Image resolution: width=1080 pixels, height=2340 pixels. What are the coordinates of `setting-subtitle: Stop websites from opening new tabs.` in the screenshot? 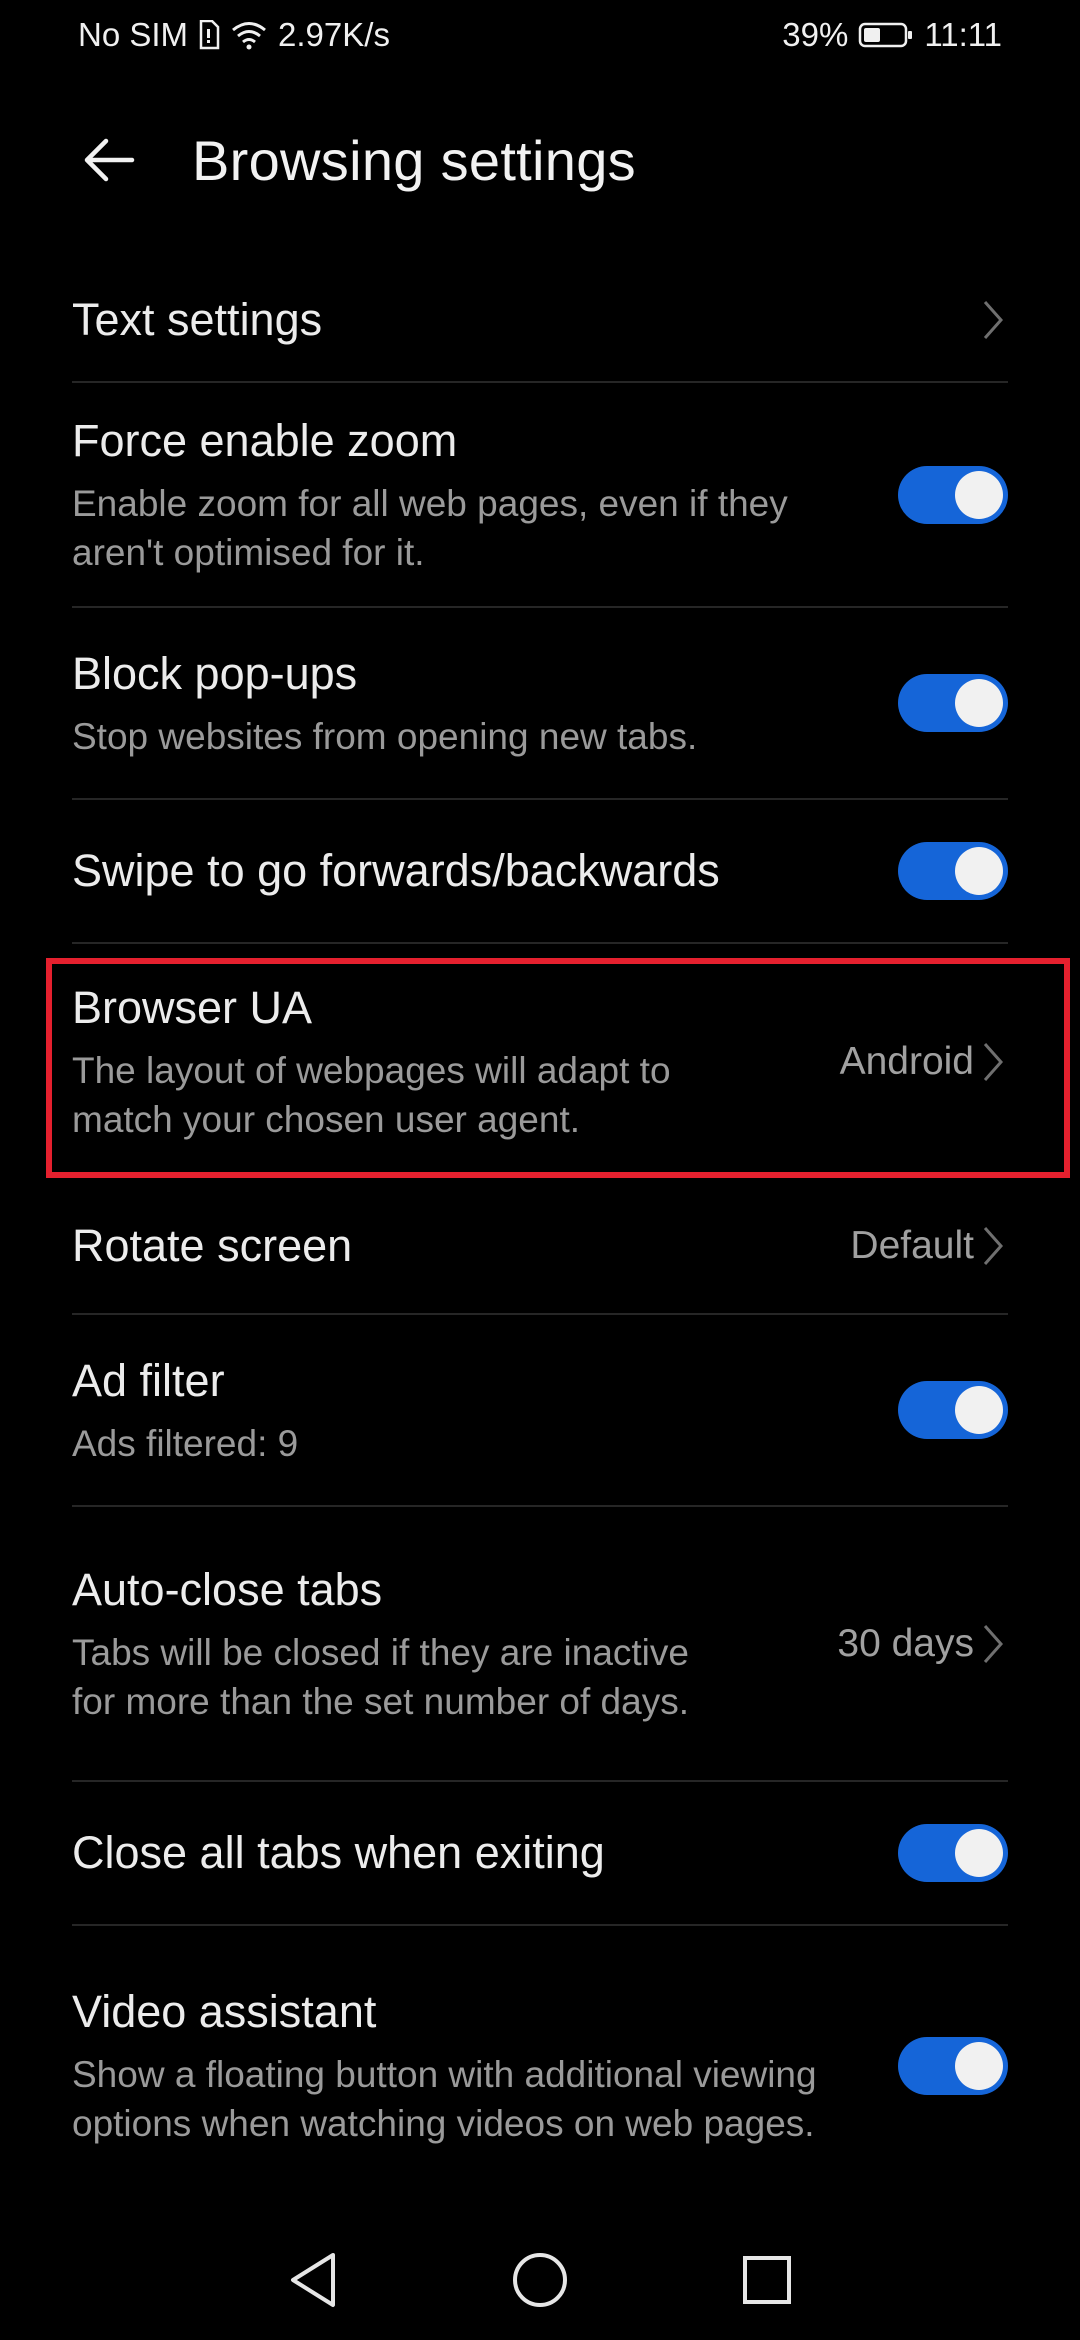 It's located at (385, 736).